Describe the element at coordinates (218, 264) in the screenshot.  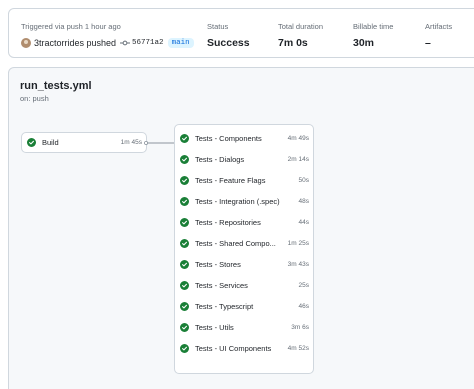
I see `job-name: Tests - Stores` at that location.